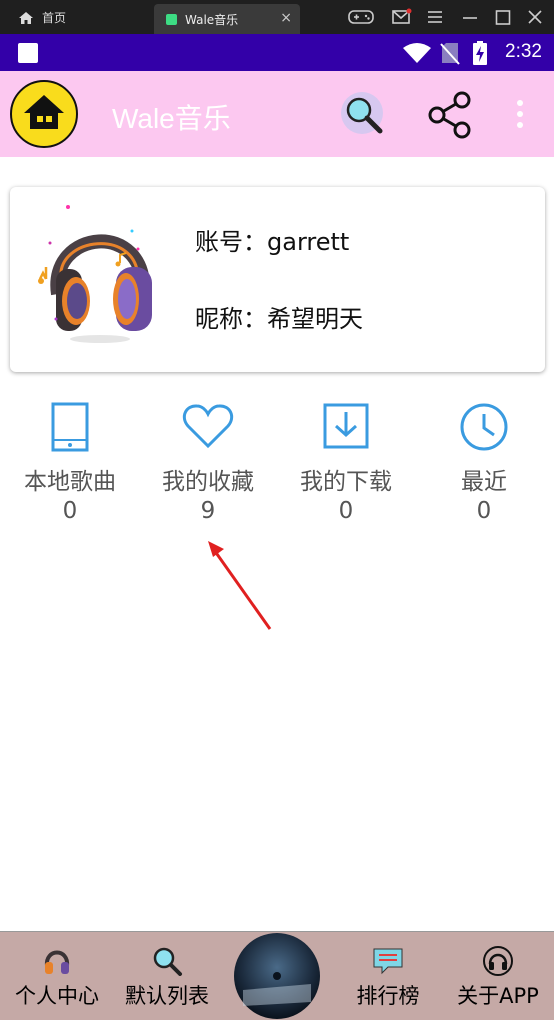  Describe the element at coordinates (70, 463) in the screenshot. I see `stat-local-songs: 本地歌曲 0` at that location.